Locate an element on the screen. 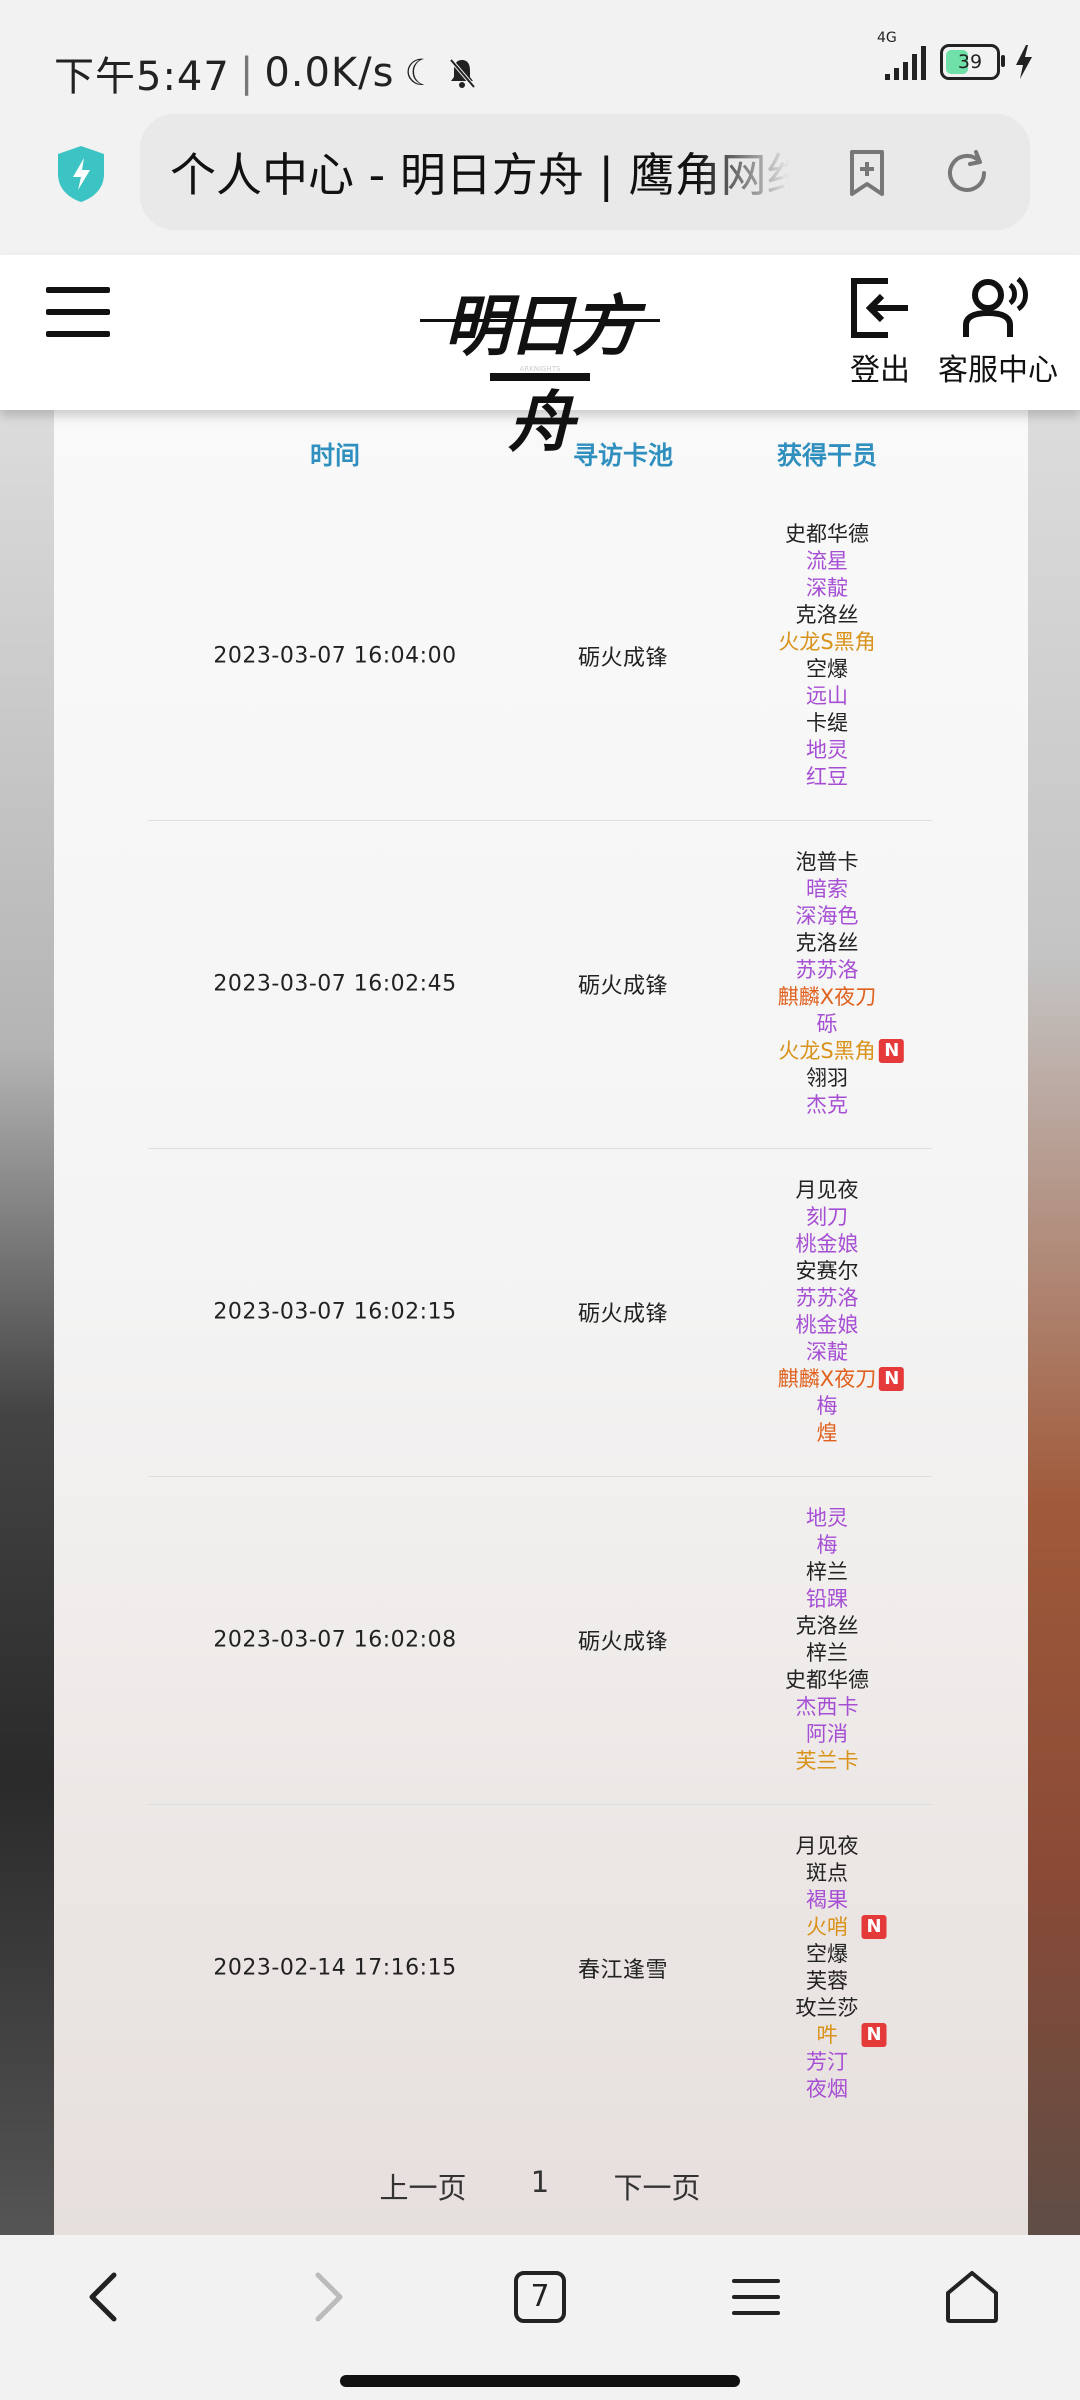  operator-name: 红豆 is located at coordinates (827, 777).